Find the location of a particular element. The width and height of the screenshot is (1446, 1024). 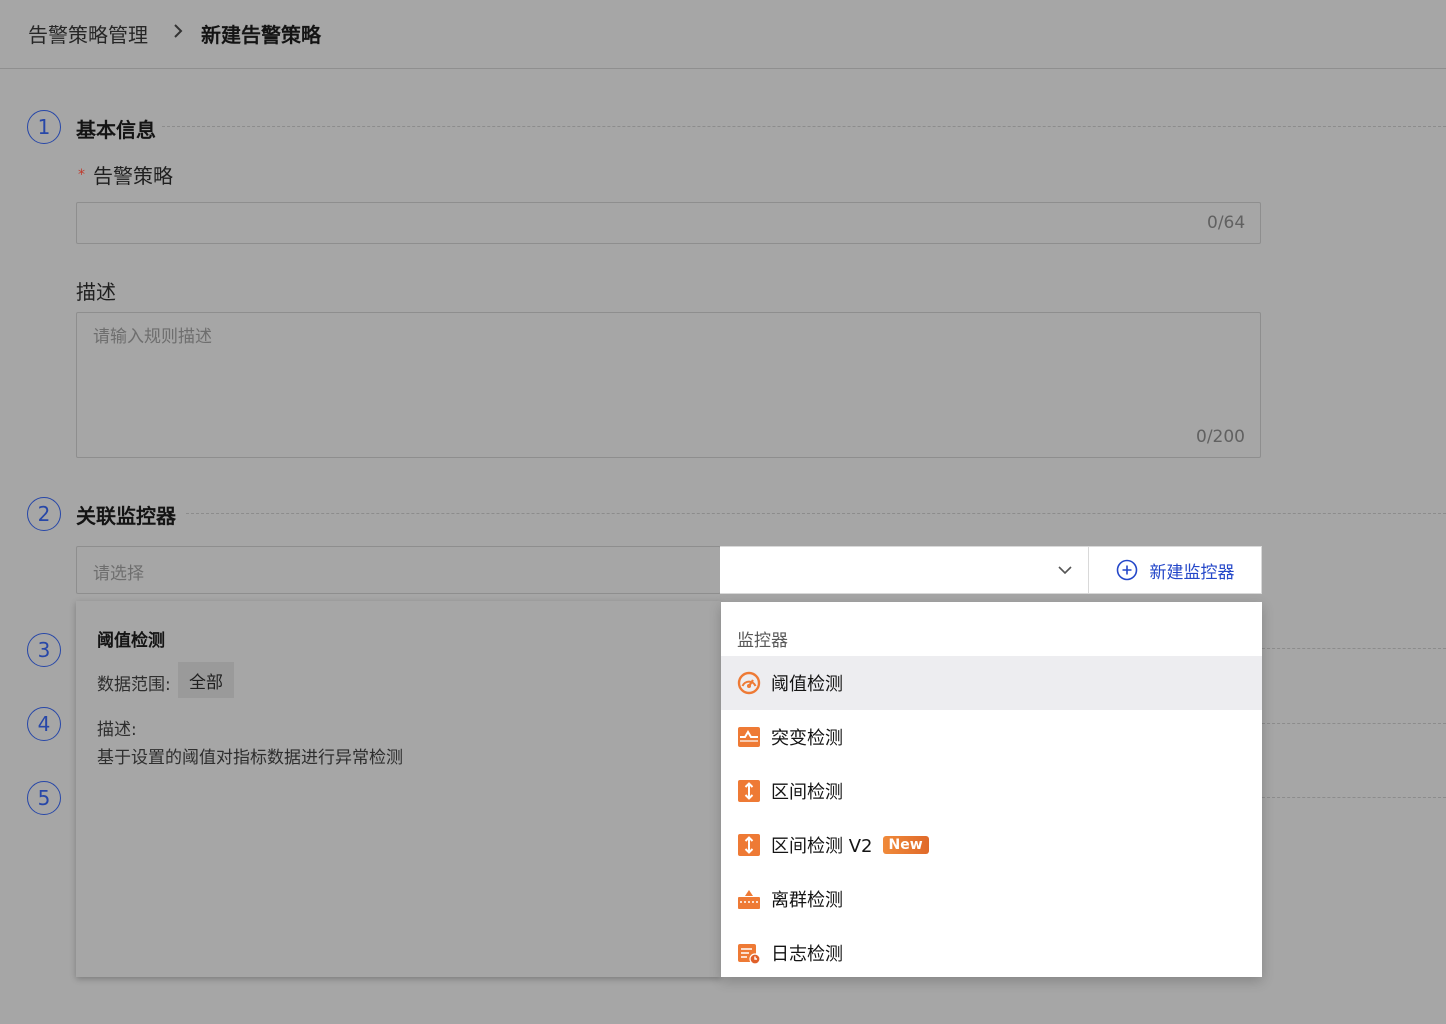

info-range-value: 全部 is located at coordinates (206, 680).